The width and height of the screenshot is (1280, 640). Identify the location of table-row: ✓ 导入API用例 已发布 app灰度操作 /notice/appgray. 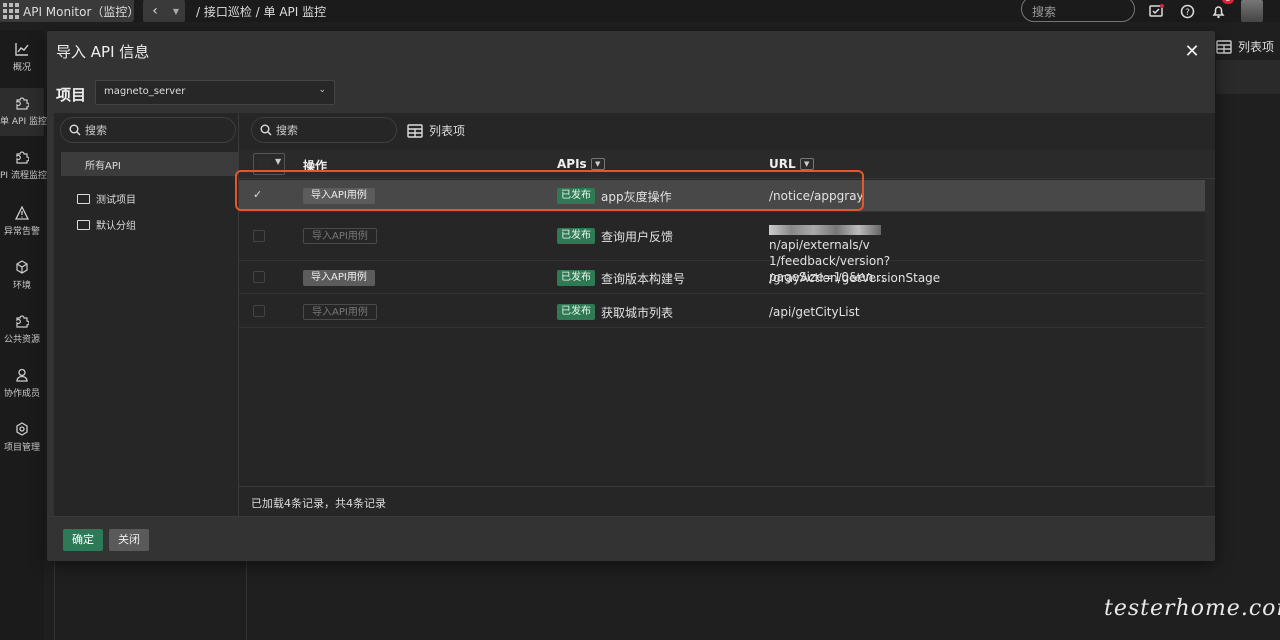
(722, 196).